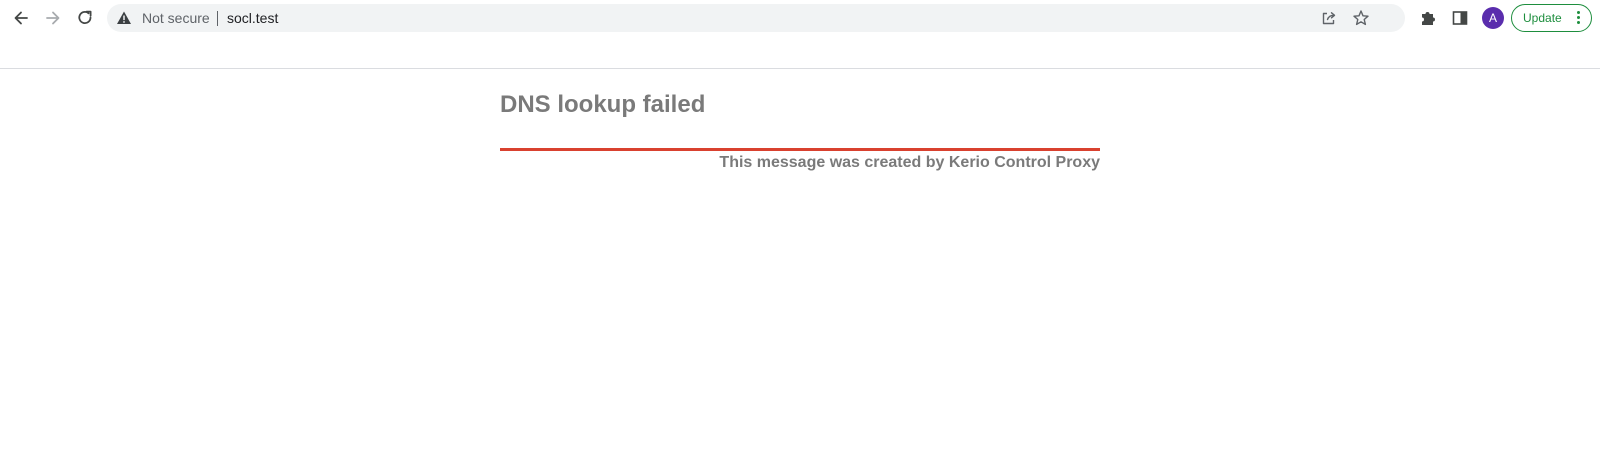  Describe the element at coordinates (603, 104) in the screenshot. I see `error-title: DNS lookup failed` at that location.